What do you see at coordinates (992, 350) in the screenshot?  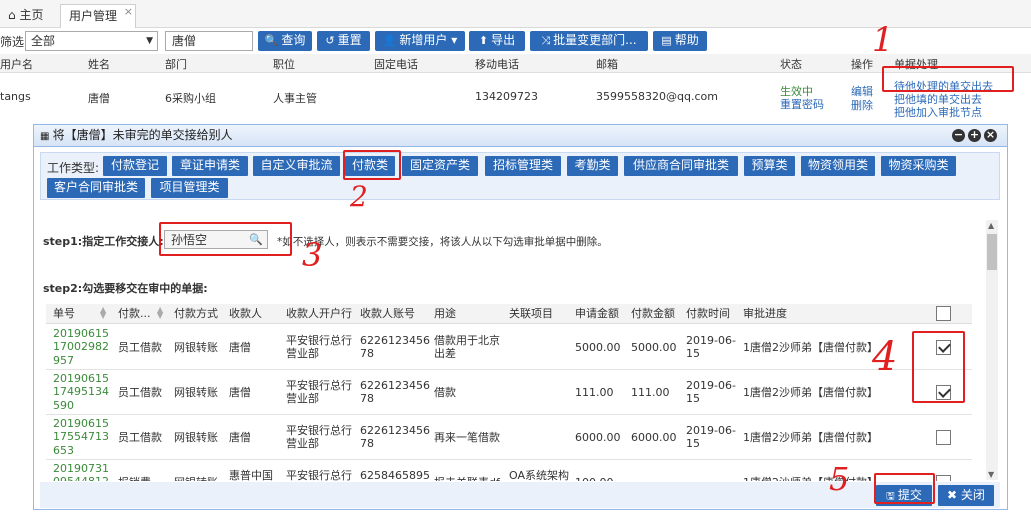 I see `scrollbar: ▲ ▼` at bounding box center [992, 350].